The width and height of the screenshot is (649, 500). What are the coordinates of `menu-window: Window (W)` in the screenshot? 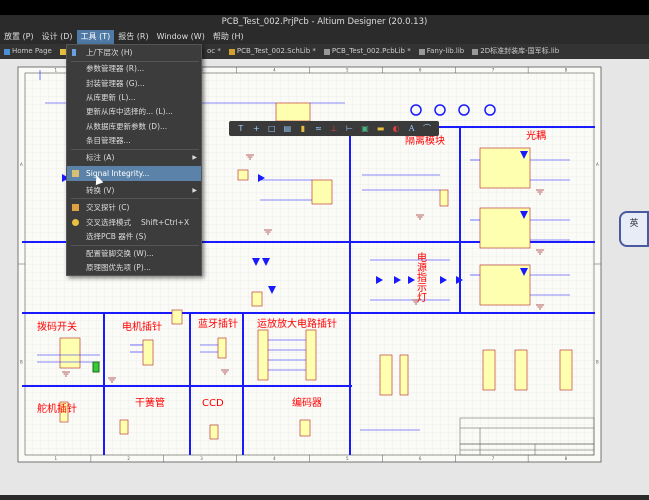 It's located at (181, 37).